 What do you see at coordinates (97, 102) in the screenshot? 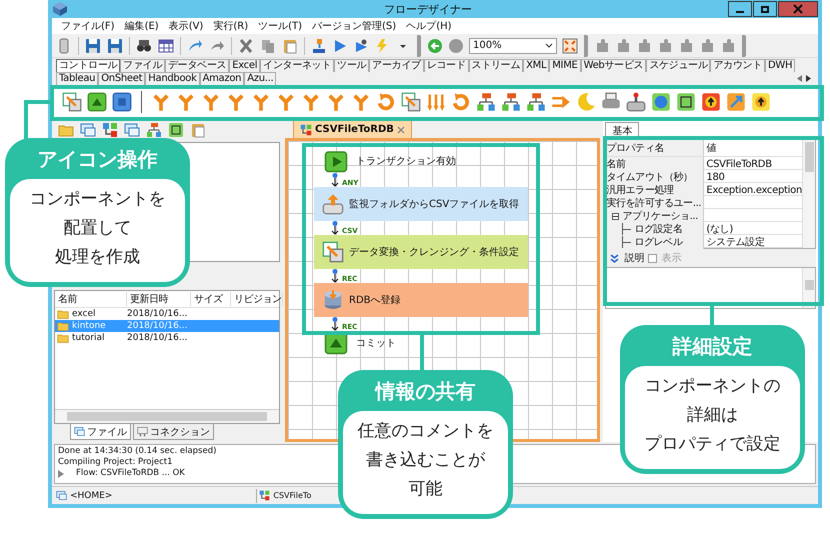
I see `start-icon` at bounding box center [97, 102].